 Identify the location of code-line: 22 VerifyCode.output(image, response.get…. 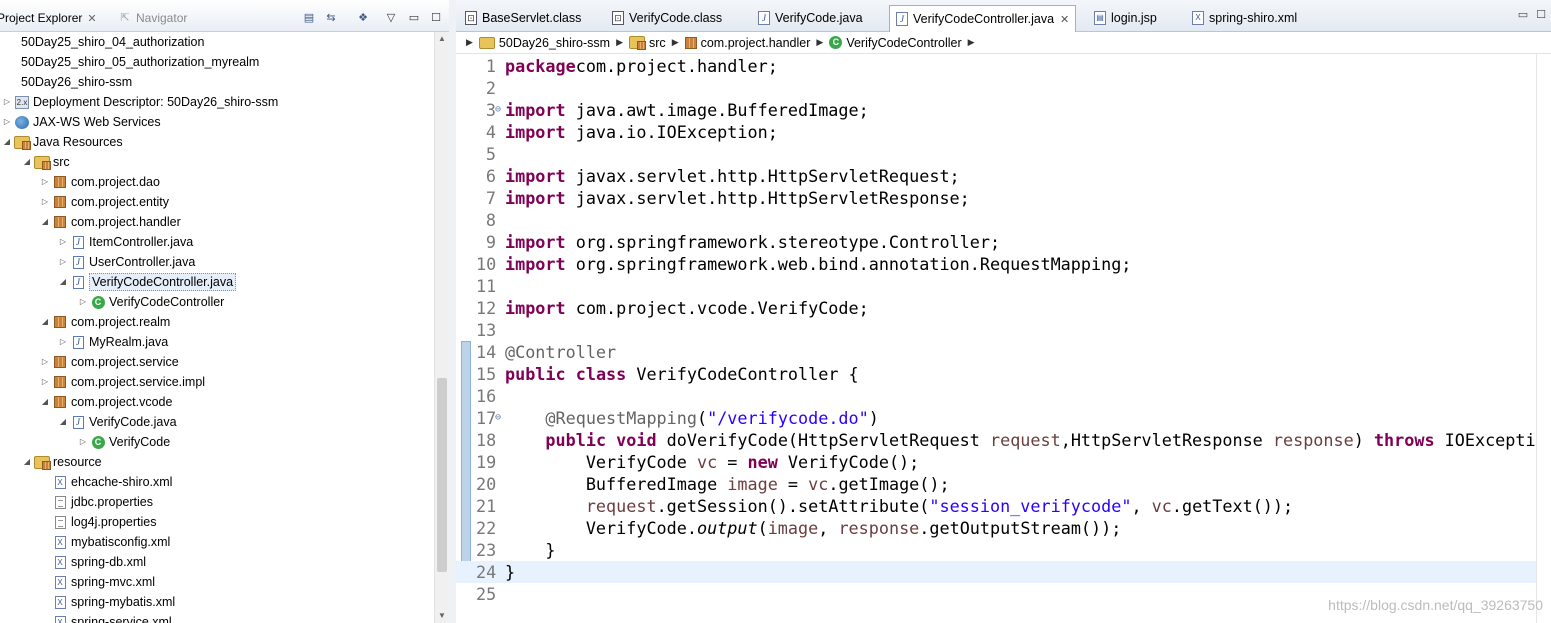
(996, 528).